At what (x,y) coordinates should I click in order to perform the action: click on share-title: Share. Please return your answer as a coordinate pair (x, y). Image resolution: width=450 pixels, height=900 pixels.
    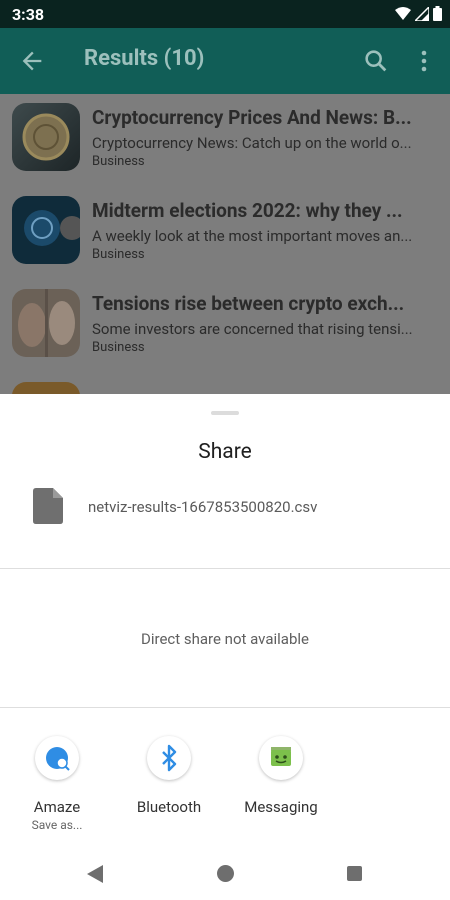
    Looking at the image, I should click on (225, 452).